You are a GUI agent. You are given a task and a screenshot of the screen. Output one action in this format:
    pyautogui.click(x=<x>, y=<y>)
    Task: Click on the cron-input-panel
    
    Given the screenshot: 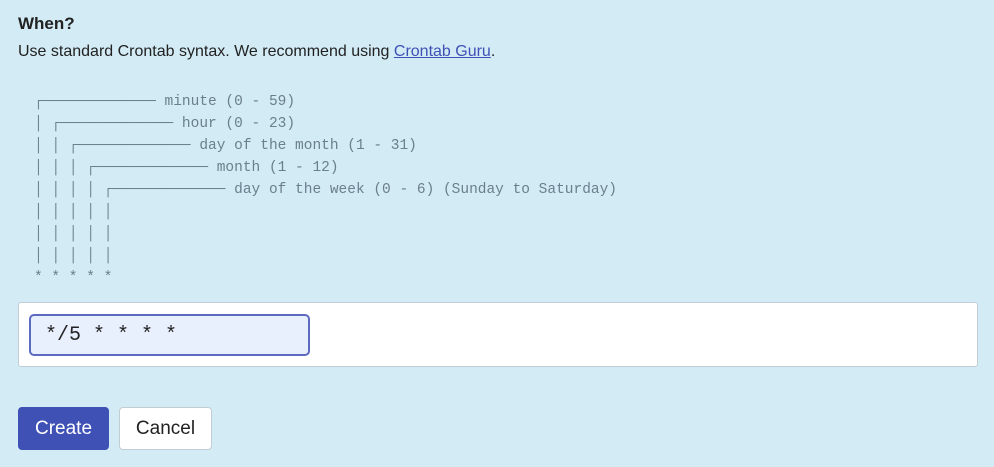 What is the action you would take?
    pyautogui.click(x=498, y=334)
    